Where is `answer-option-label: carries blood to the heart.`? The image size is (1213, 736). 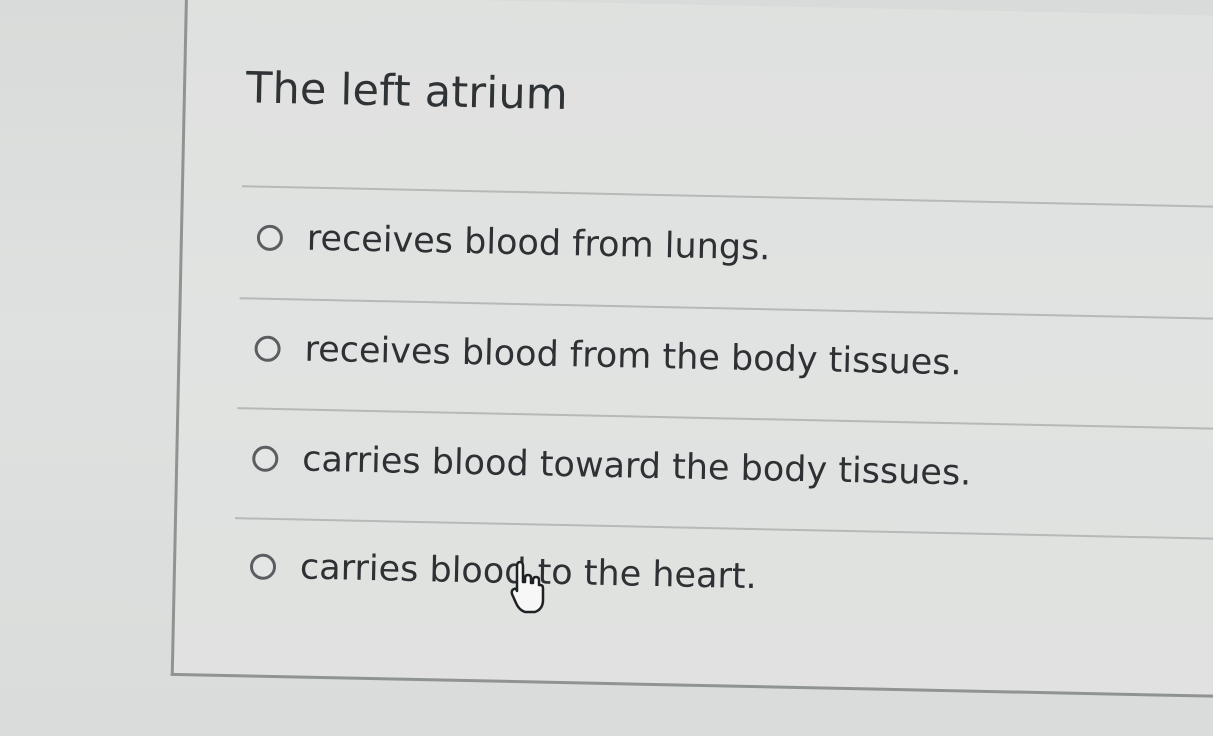
answer-option-label: carries blood to the heart. is located at coordinates (528, 572).